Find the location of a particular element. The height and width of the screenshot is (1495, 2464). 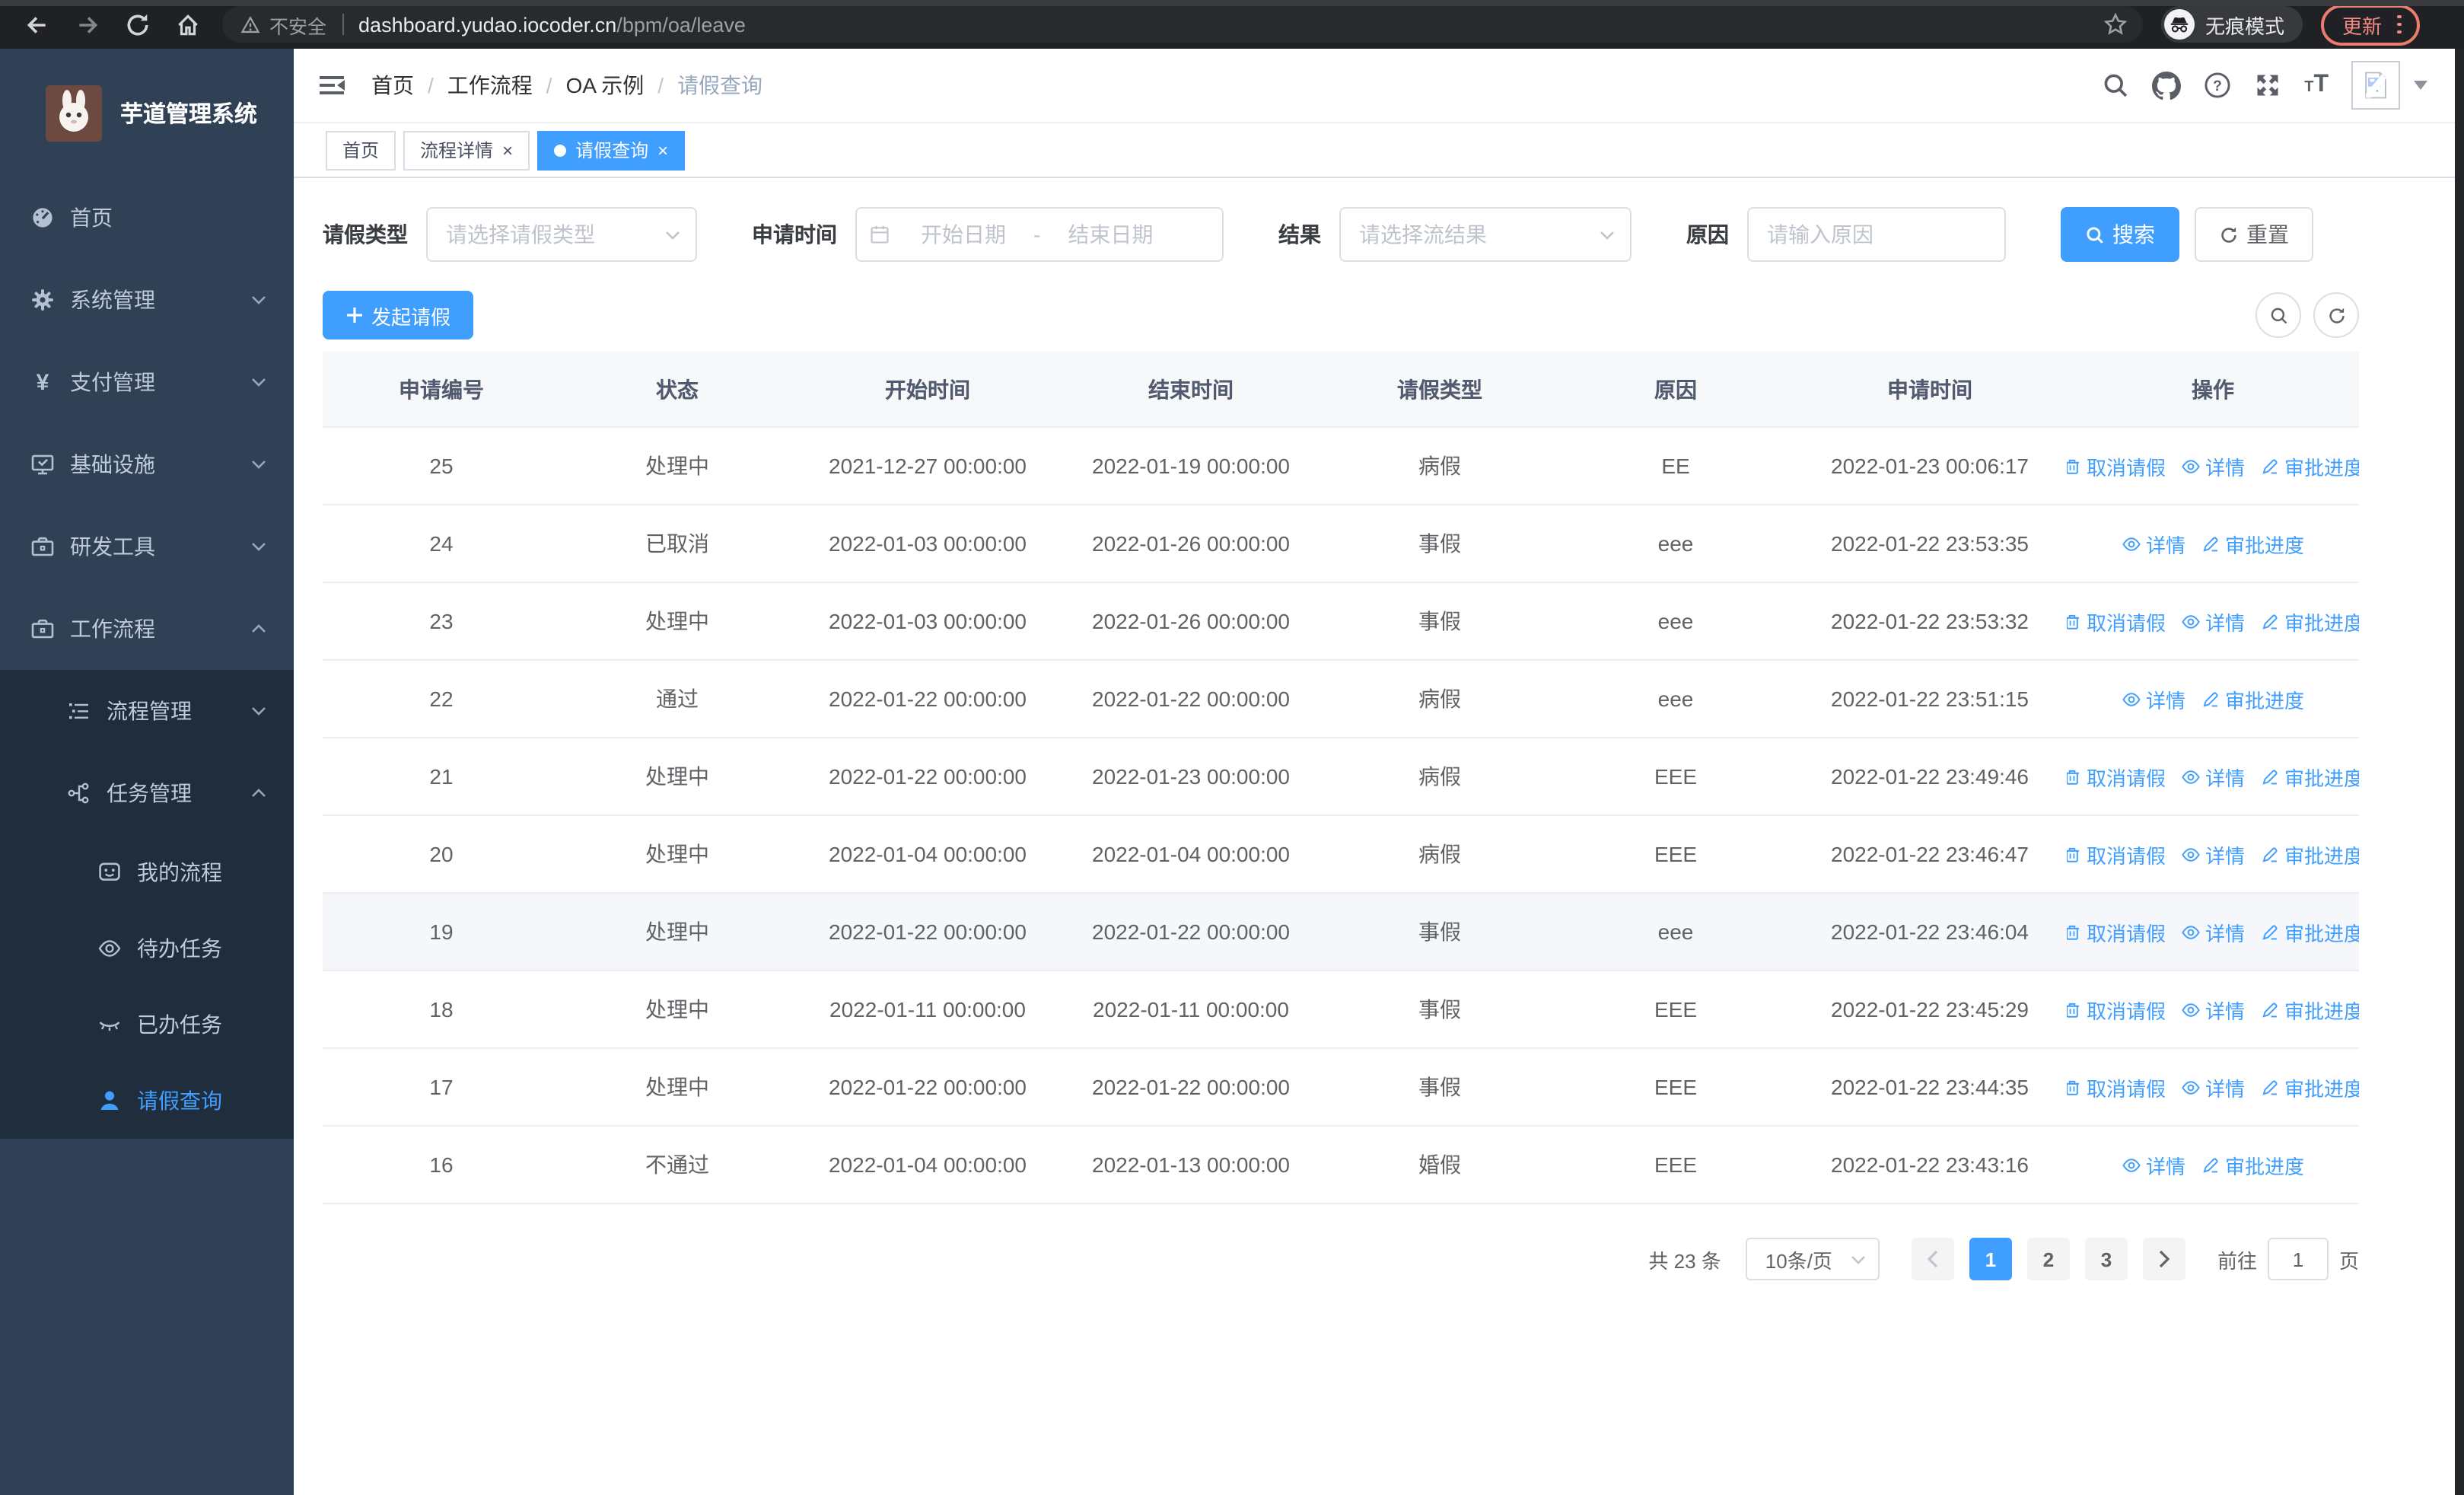

prev-page-button is located at coordinates (1932, 1259).